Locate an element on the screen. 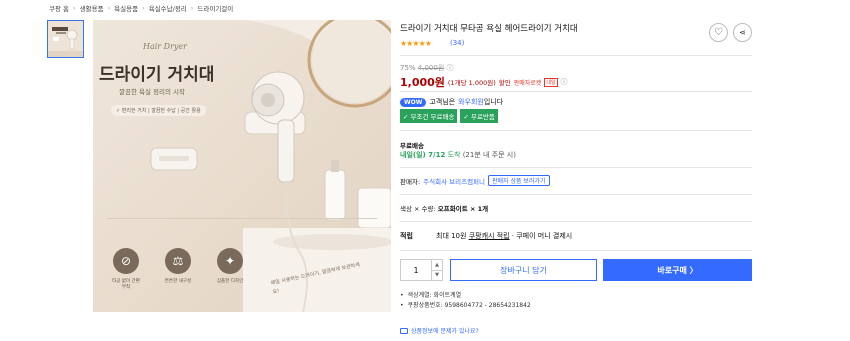 This screenshot has height=341, width=850. rating-stars: ★★★★★ is located at coordinates (416, 43).